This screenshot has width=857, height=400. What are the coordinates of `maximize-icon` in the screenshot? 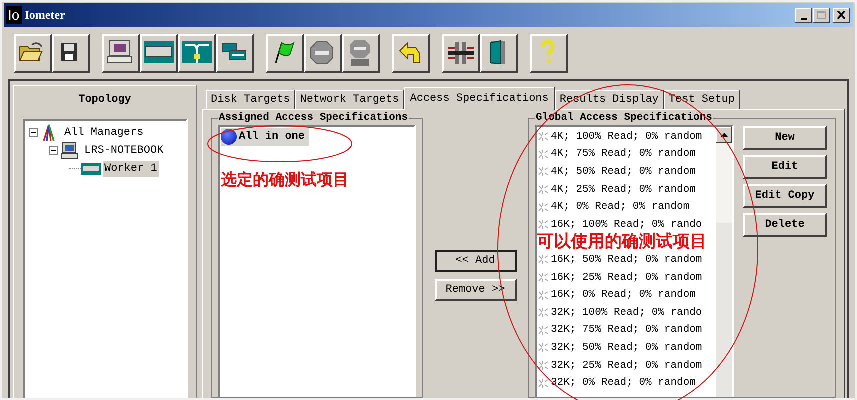 It's located at (821, 15).